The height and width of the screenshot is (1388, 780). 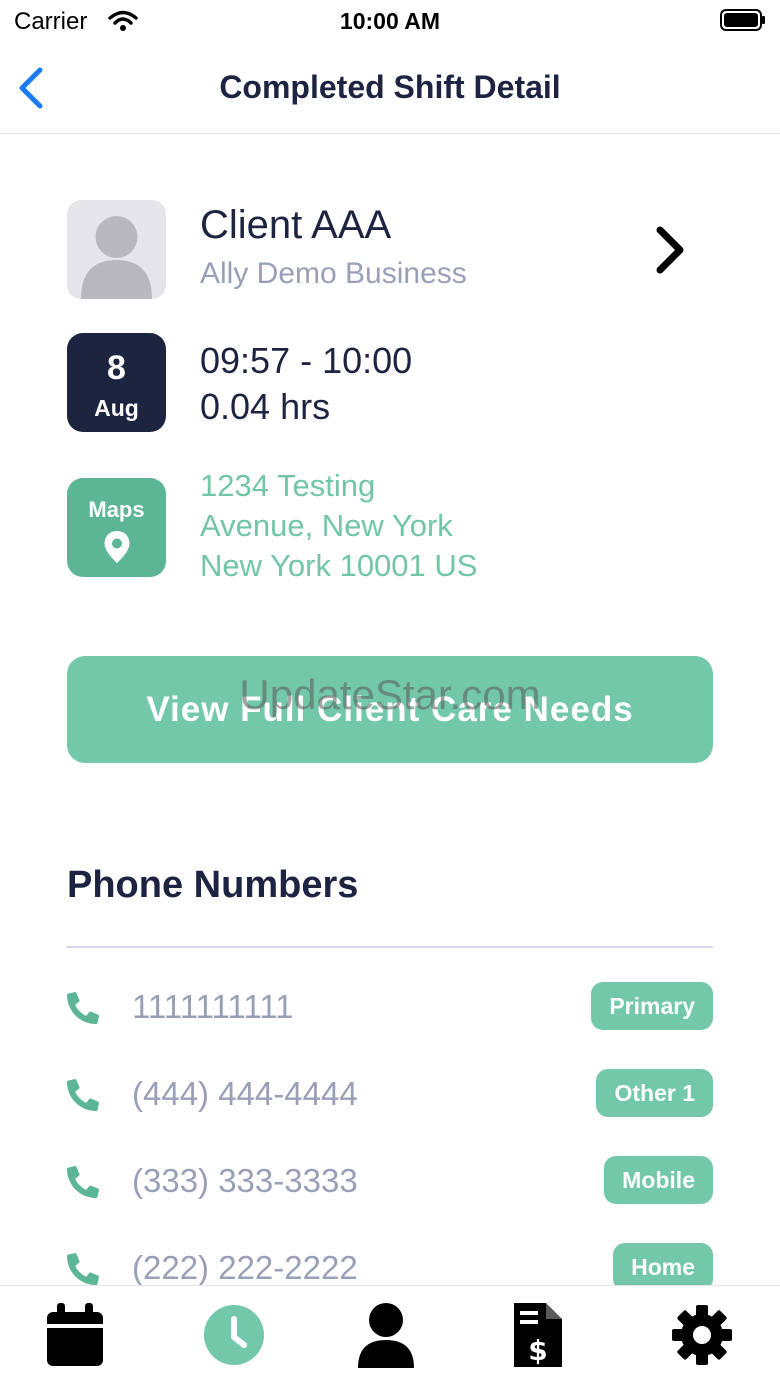 I want to click on view-care-needs-button: View Full Client Care Needs, so click(x=390, y=709).